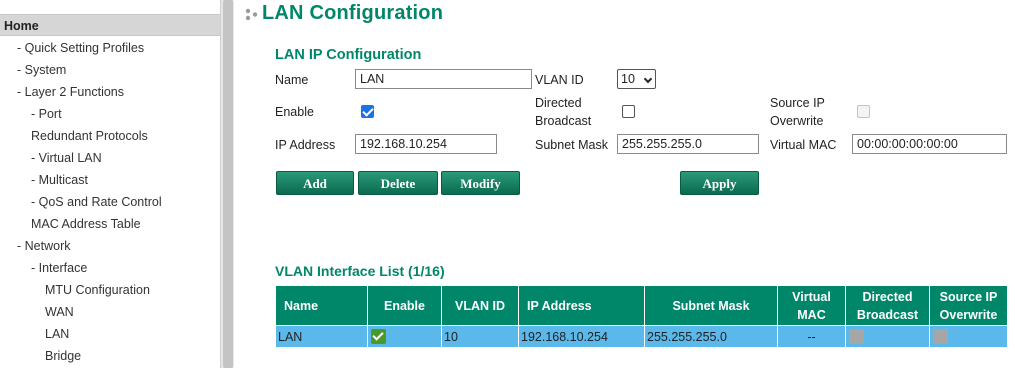  Describe the element at coordinates (110, 48) in the screenshot. I see `sidebar-item-quick-setting-profiles: - Quick Setting Profiles` at that location.